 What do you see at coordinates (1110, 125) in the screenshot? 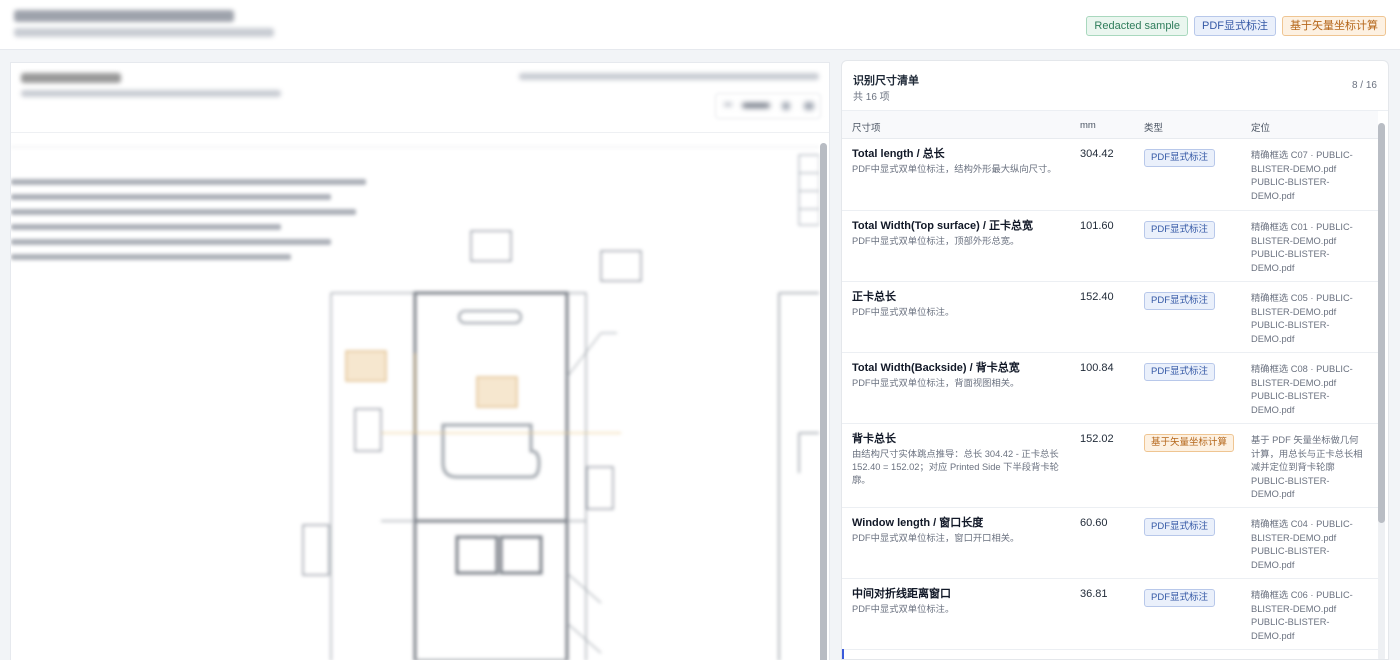
I see `table-header: 尺寸项 mm 类型 定位` at bounding box center [1110, 125].